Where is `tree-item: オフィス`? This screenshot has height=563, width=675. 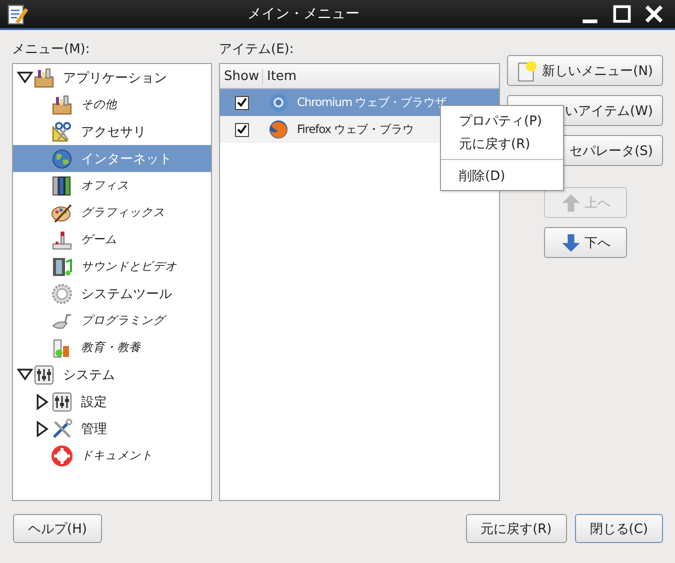 tree-item: オフィス is located at coordinates (112, 185).